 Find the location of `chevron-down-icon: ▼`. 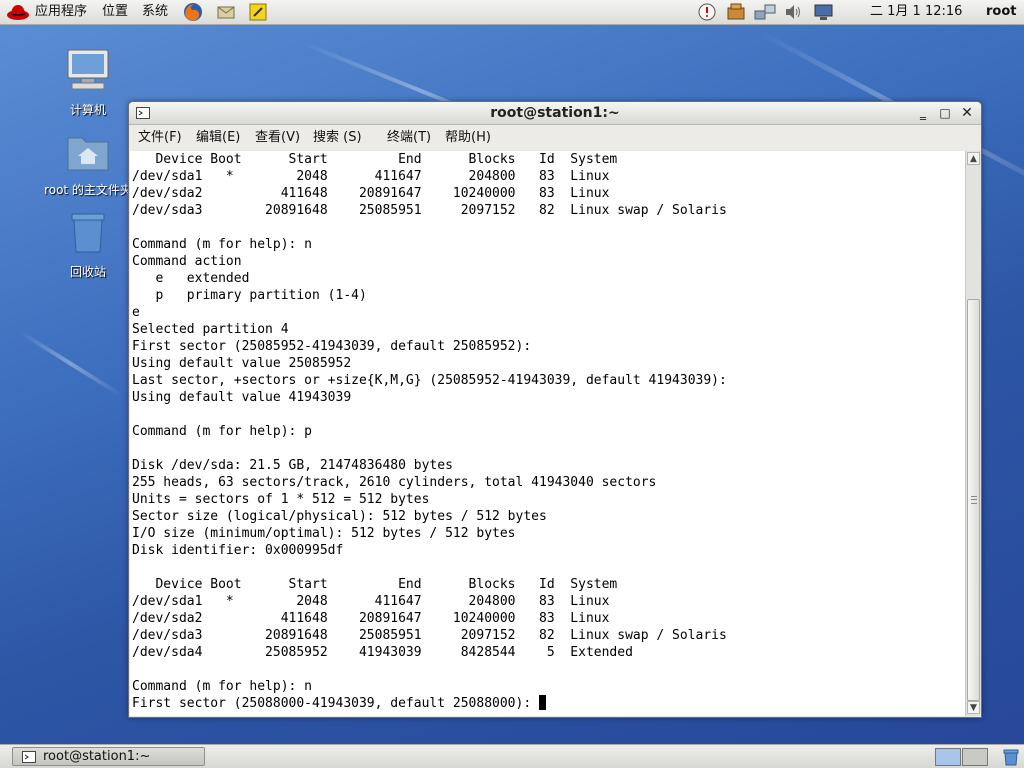

chevron-down-icon: ▼ is located at coordinates (973, 708).